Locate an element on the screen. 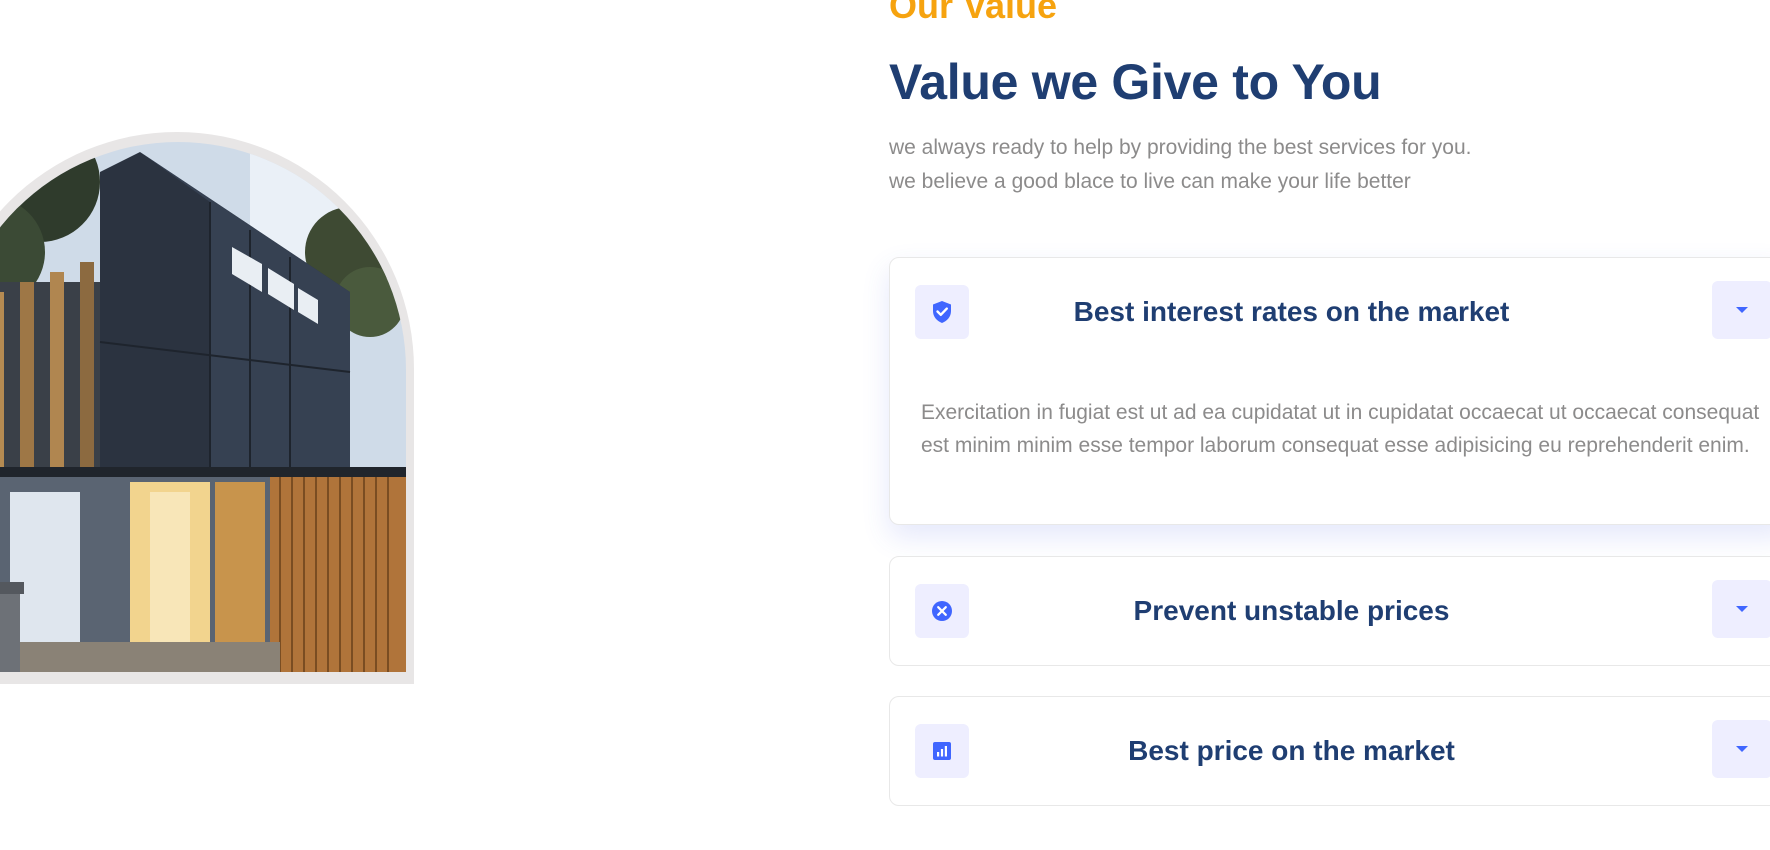  close-circle-icon is located at coordinates (942, 611).